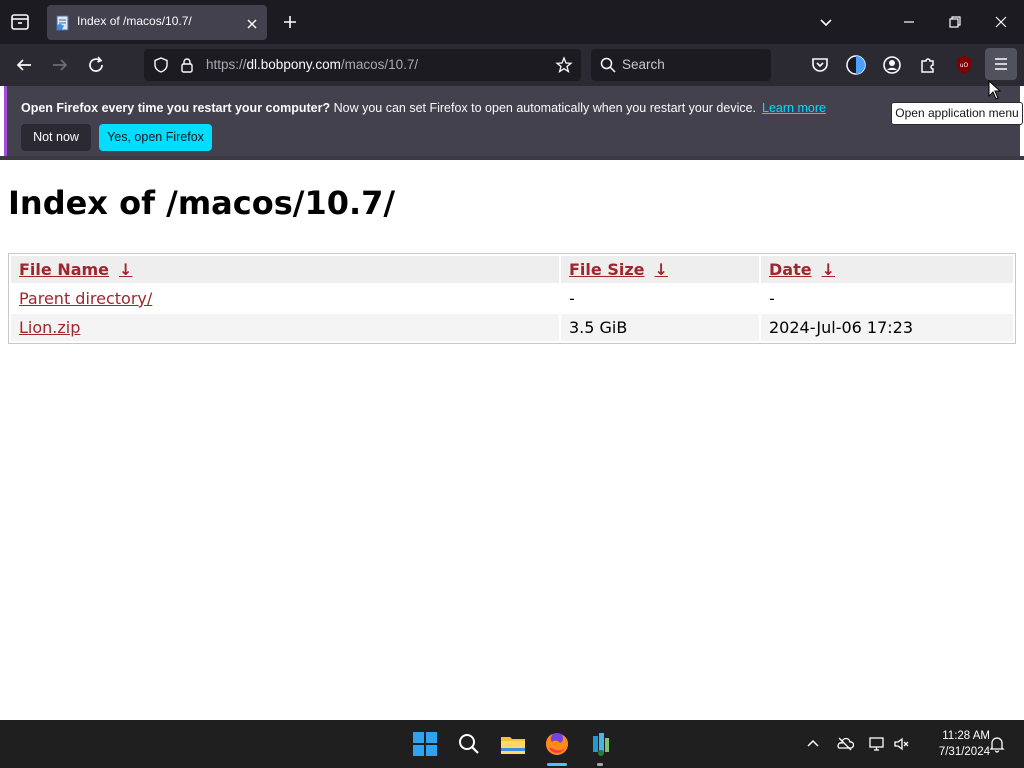 This screenshot has width=1024, height=768. Describe the element at coordinates (660, 327) in the screenshot. I see `file-size-cell: 3.5 GiB` at that location.